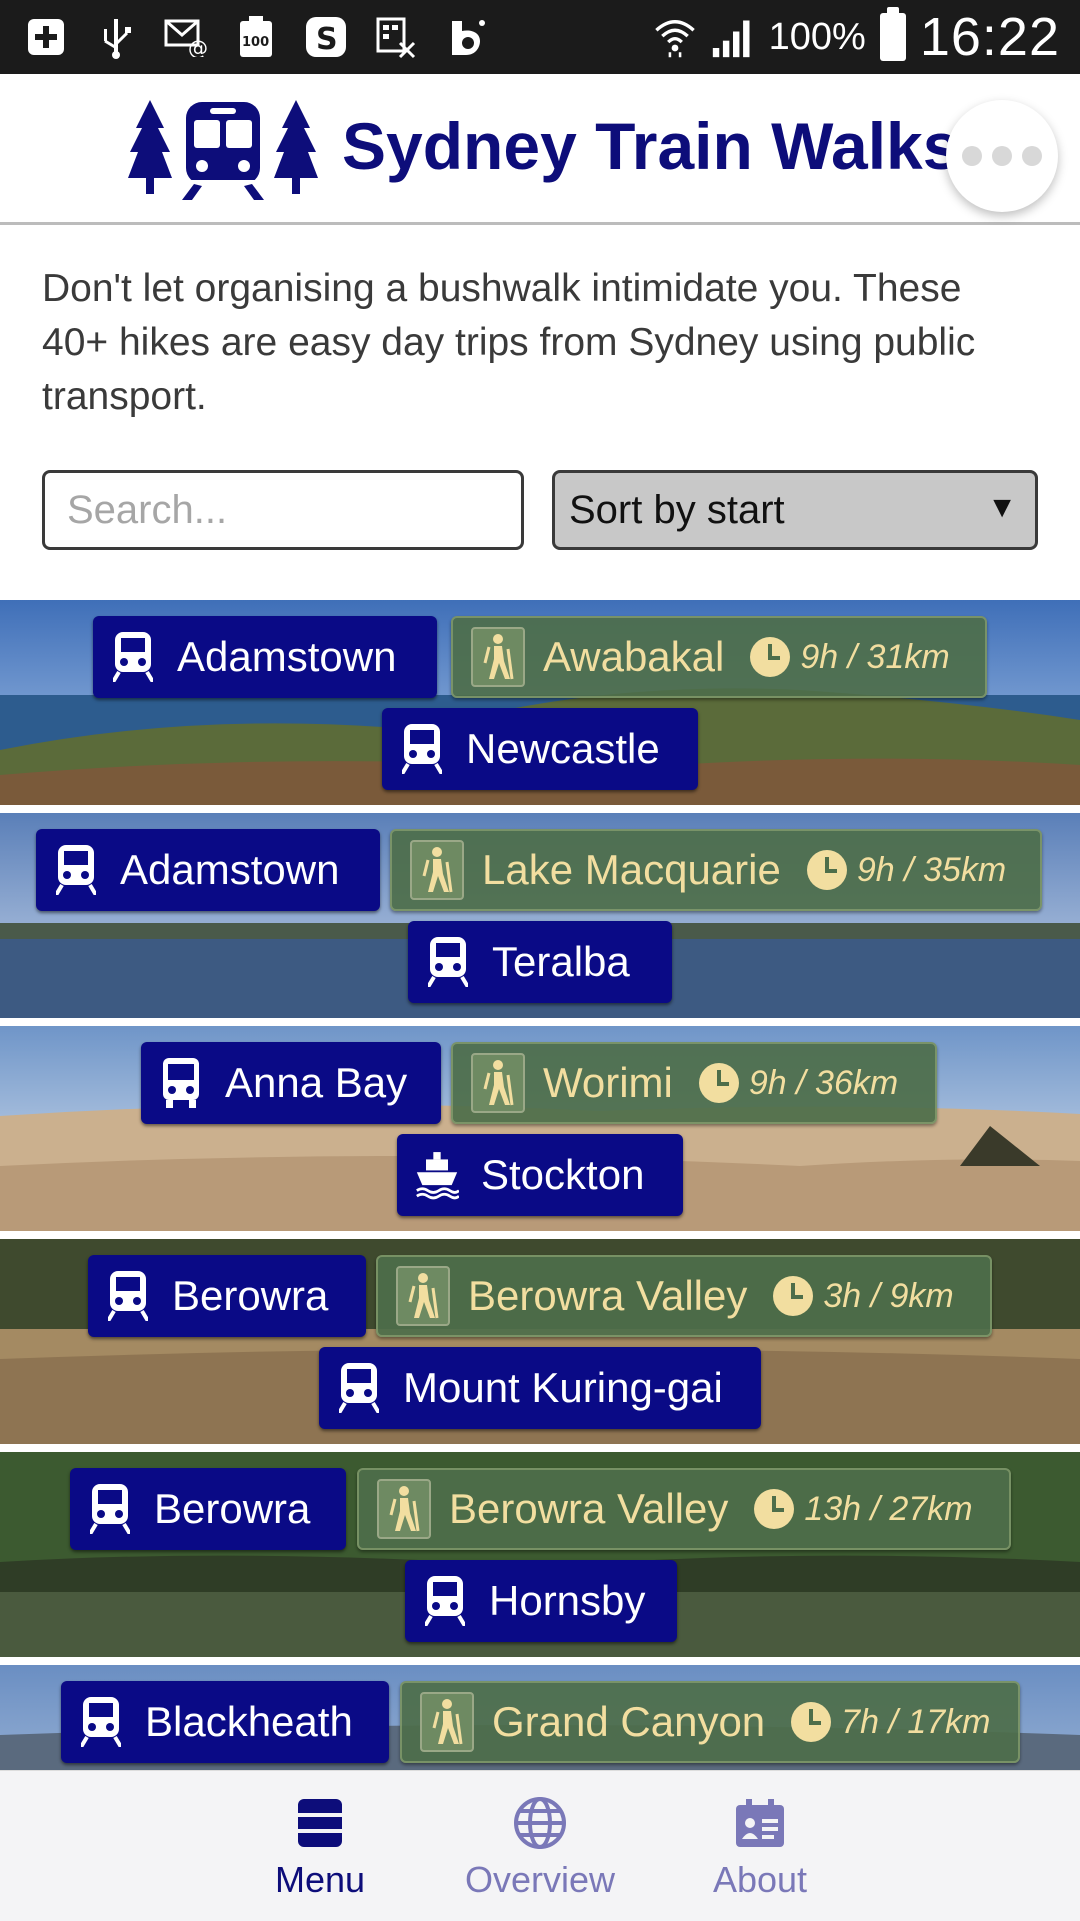  Describe the element at coordinates (563, 748) in the screenshot. I see `end-station-label: Newcastle` at that location.